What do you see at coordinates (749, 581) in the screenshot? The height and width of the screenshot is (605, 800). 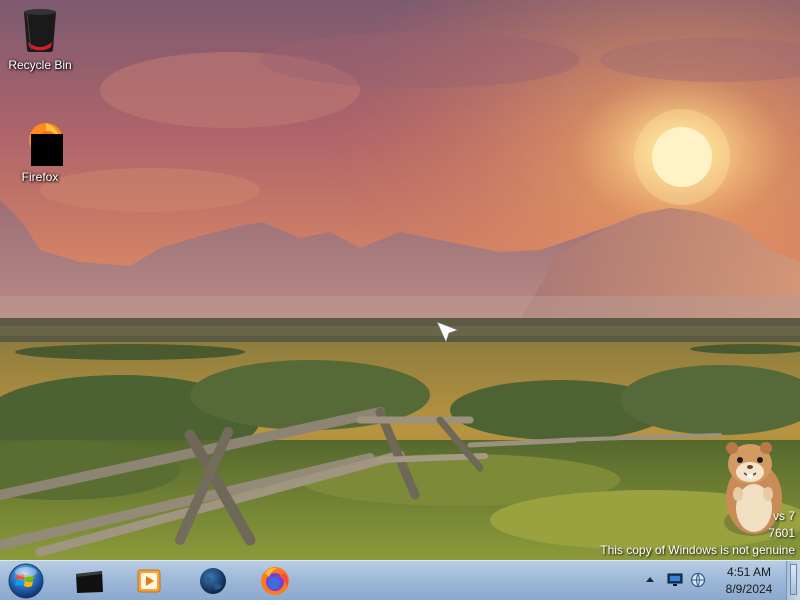 I see `taskbar-clock: 4:51 AM 8/9/2024` at bounding box center [749, 581].